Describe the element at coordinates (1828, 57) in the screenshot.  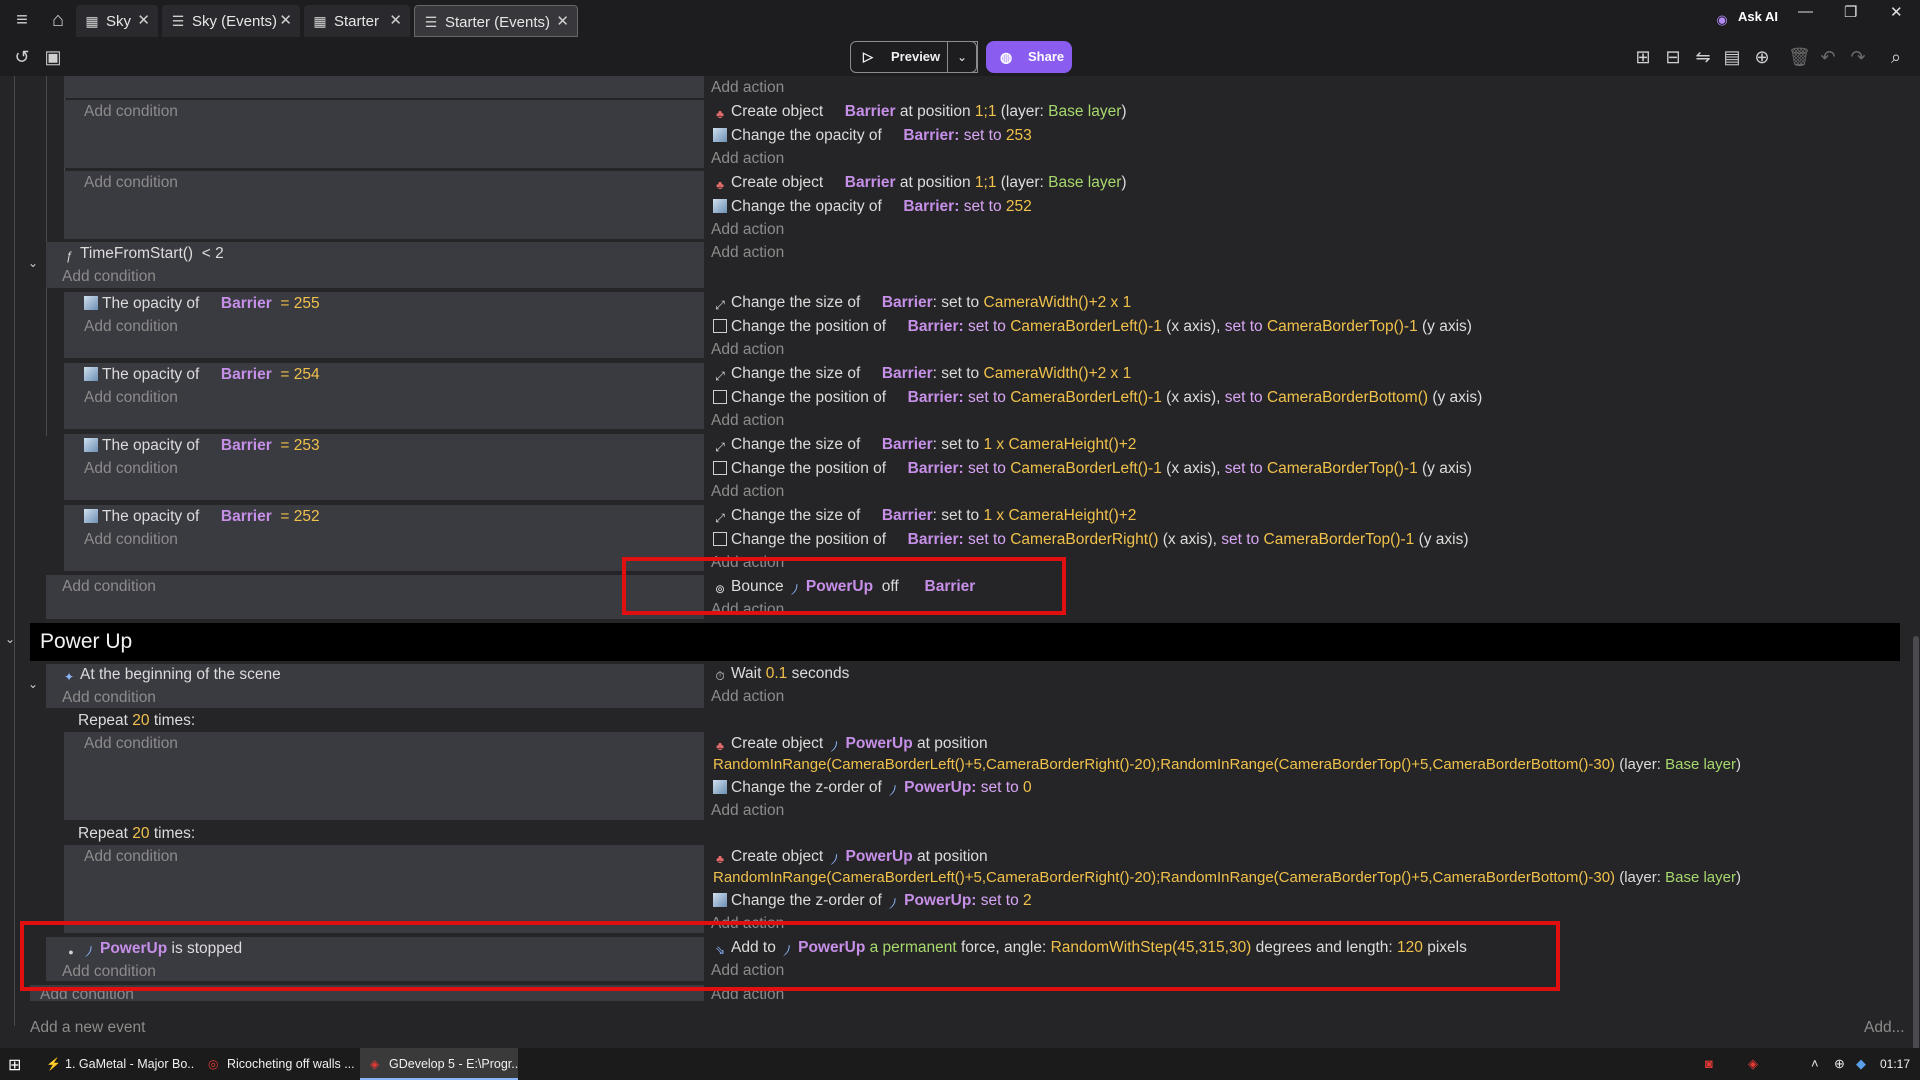
I see `undo-icon: ↶` at that location.